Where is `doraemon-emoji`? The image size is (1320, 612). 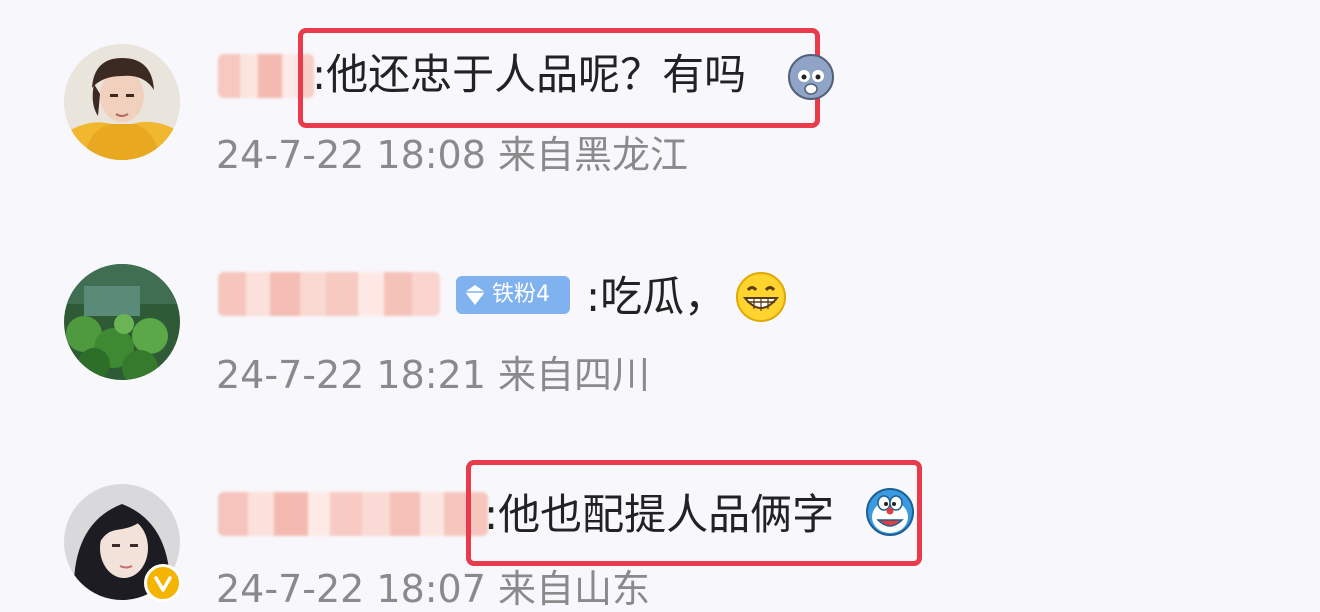 doraemon-emoji is located at coordinates (890, 514).